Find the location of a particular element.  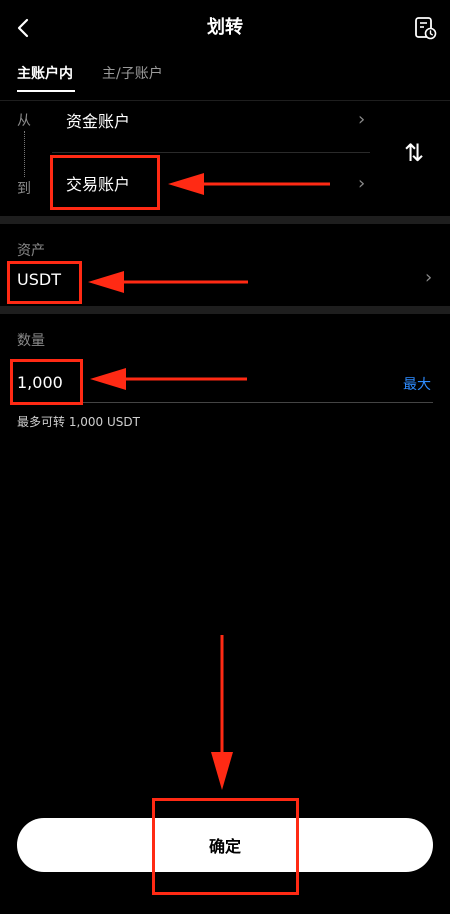

to-label: 到 is located at coordinates (24, 189).